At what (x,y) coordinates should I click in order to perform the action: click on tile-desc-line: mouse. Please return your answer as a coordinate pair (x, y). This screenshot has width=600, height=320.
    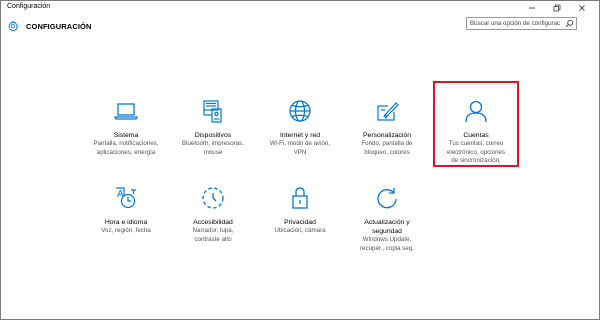
    Looking at the image, I should click on (213, 152).